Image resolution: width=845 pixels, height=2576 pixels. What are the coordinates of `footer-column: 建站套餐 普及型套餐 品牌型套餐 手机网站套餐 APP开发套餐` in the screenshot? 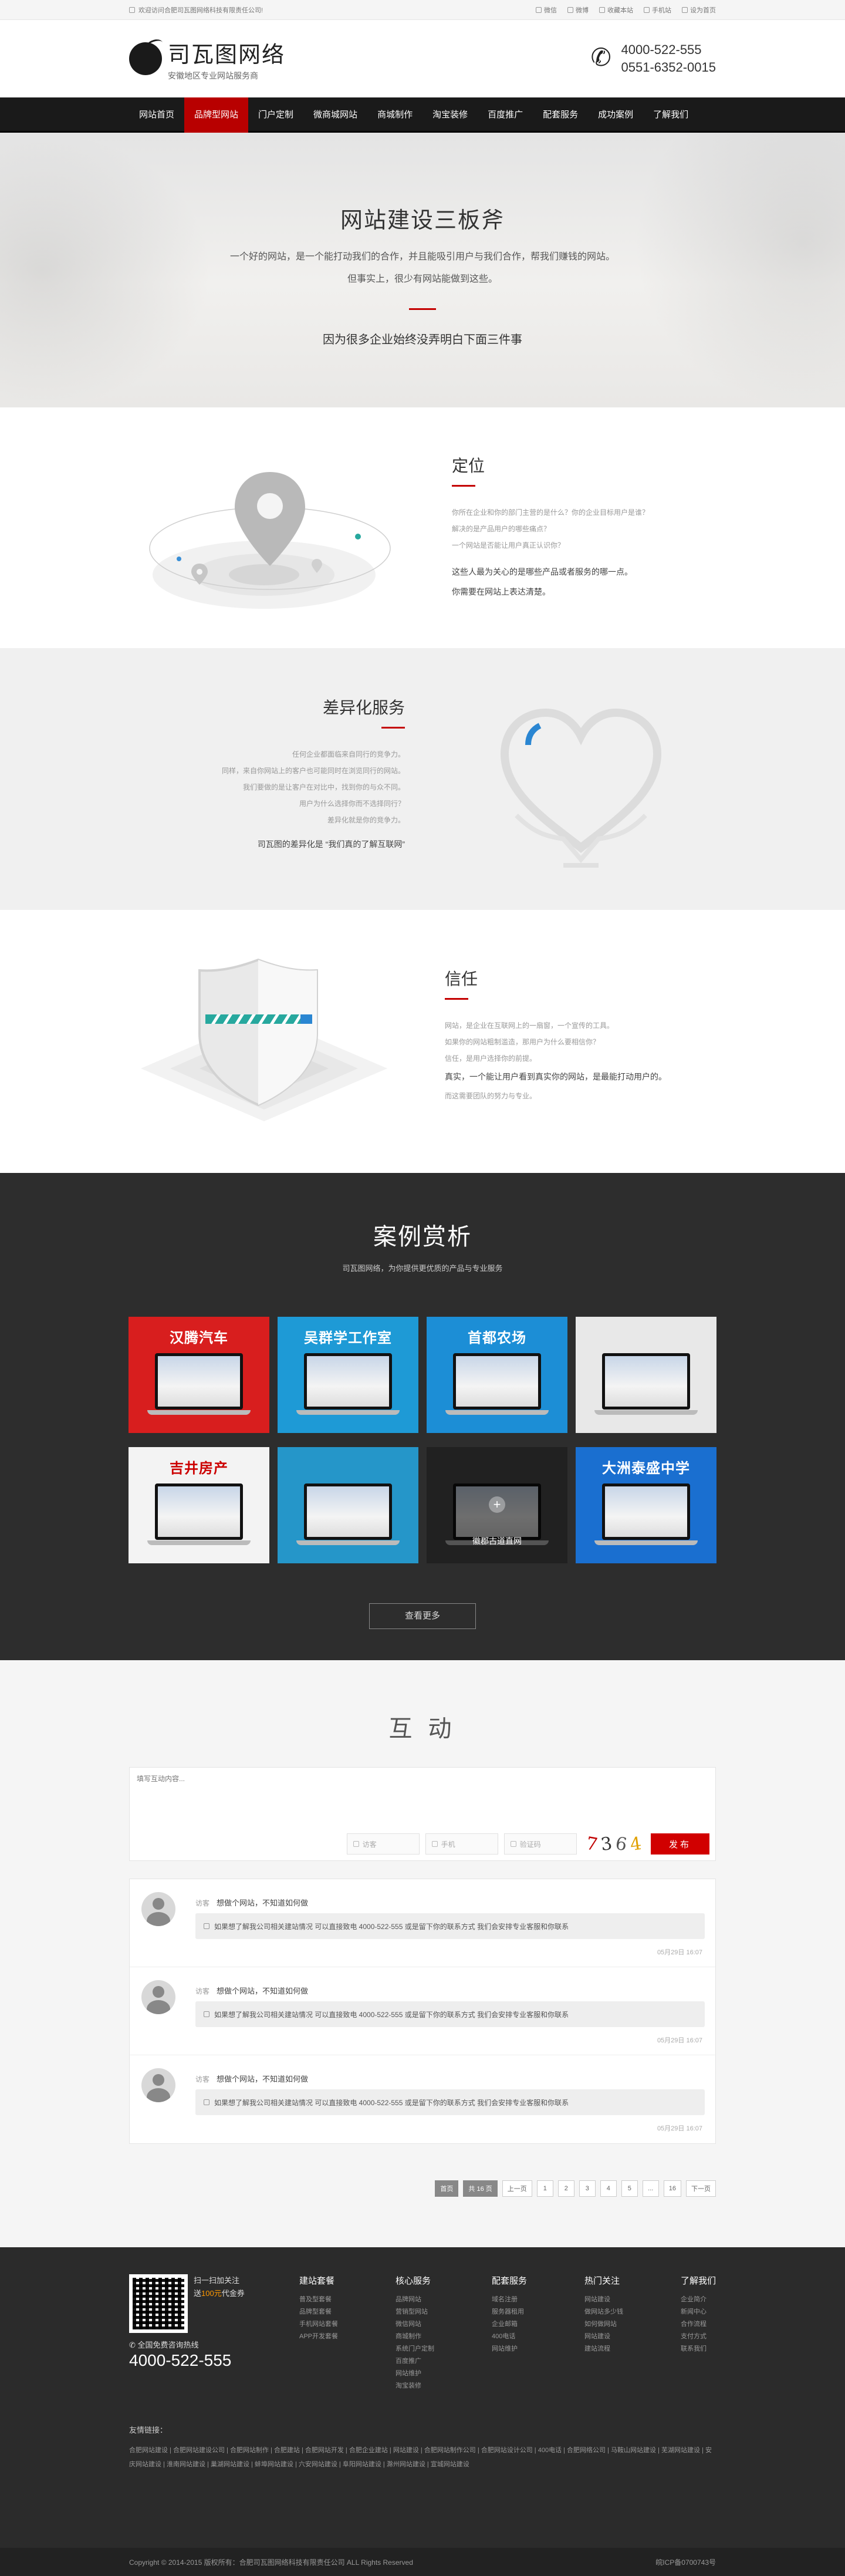 It's located at (319, 2333).